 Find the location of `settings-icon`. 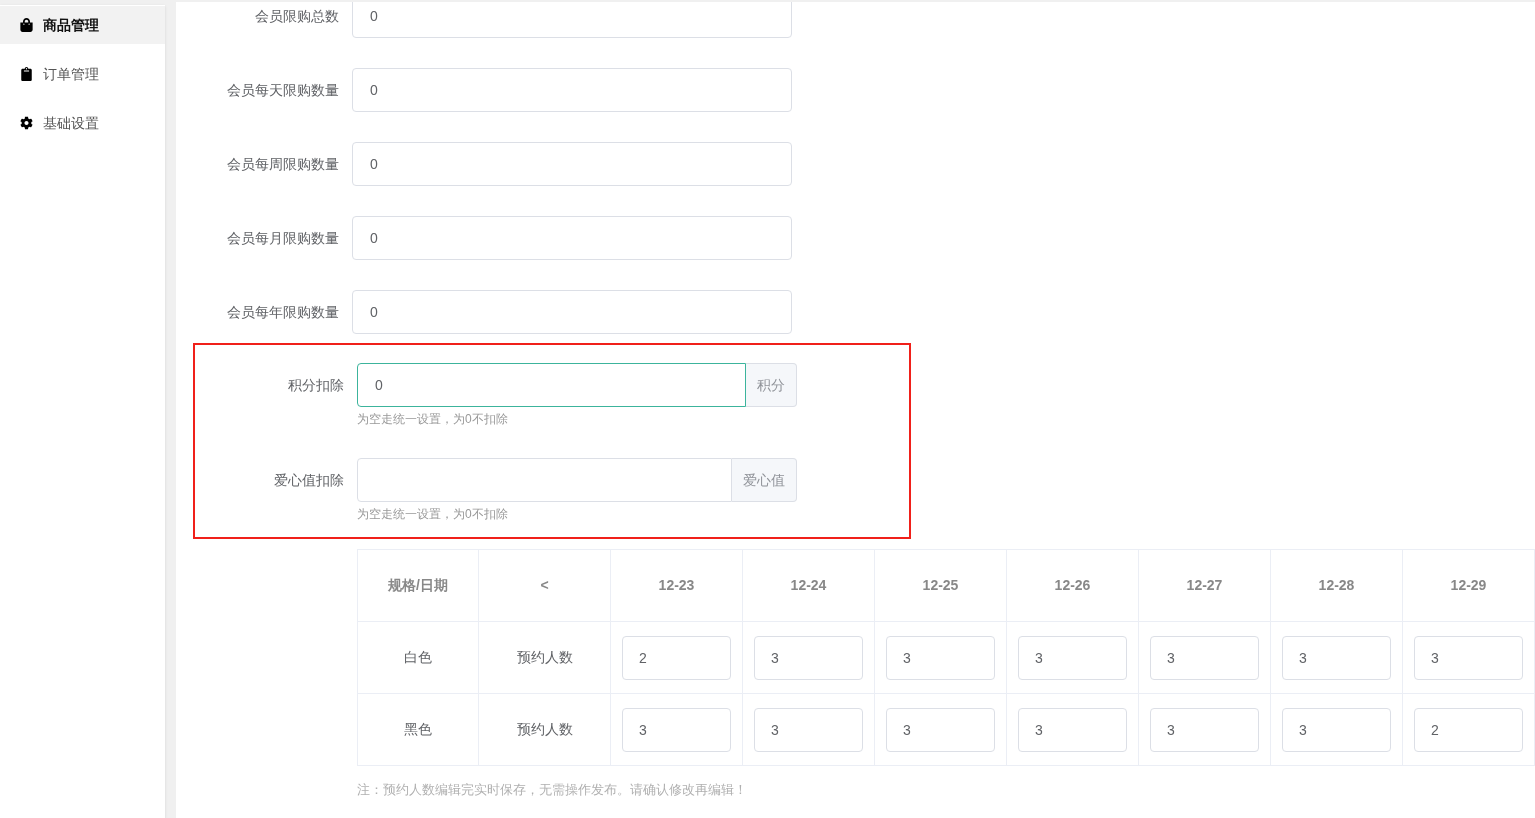

settings-icon is located at coordinates (26, 123).